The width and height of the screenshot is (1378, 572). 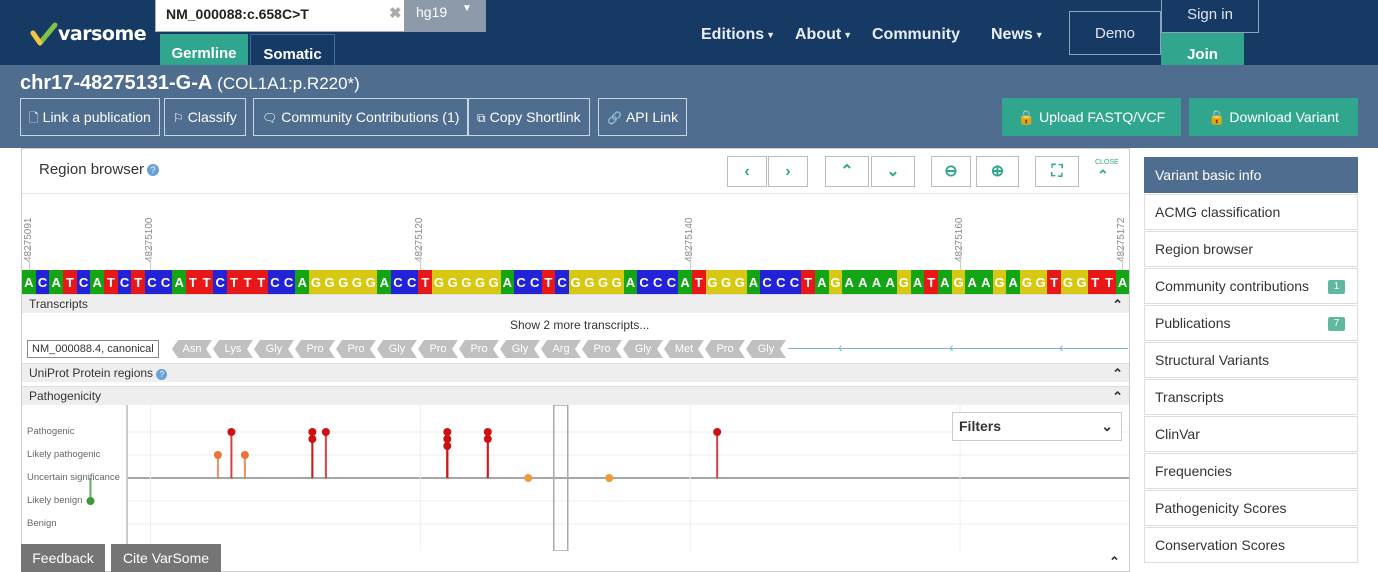 What do you see at coordinates (93, 349) in the screenshot?
I see `transcript-label: NM_000088.4, canonical` at bounding box center [93, 349].